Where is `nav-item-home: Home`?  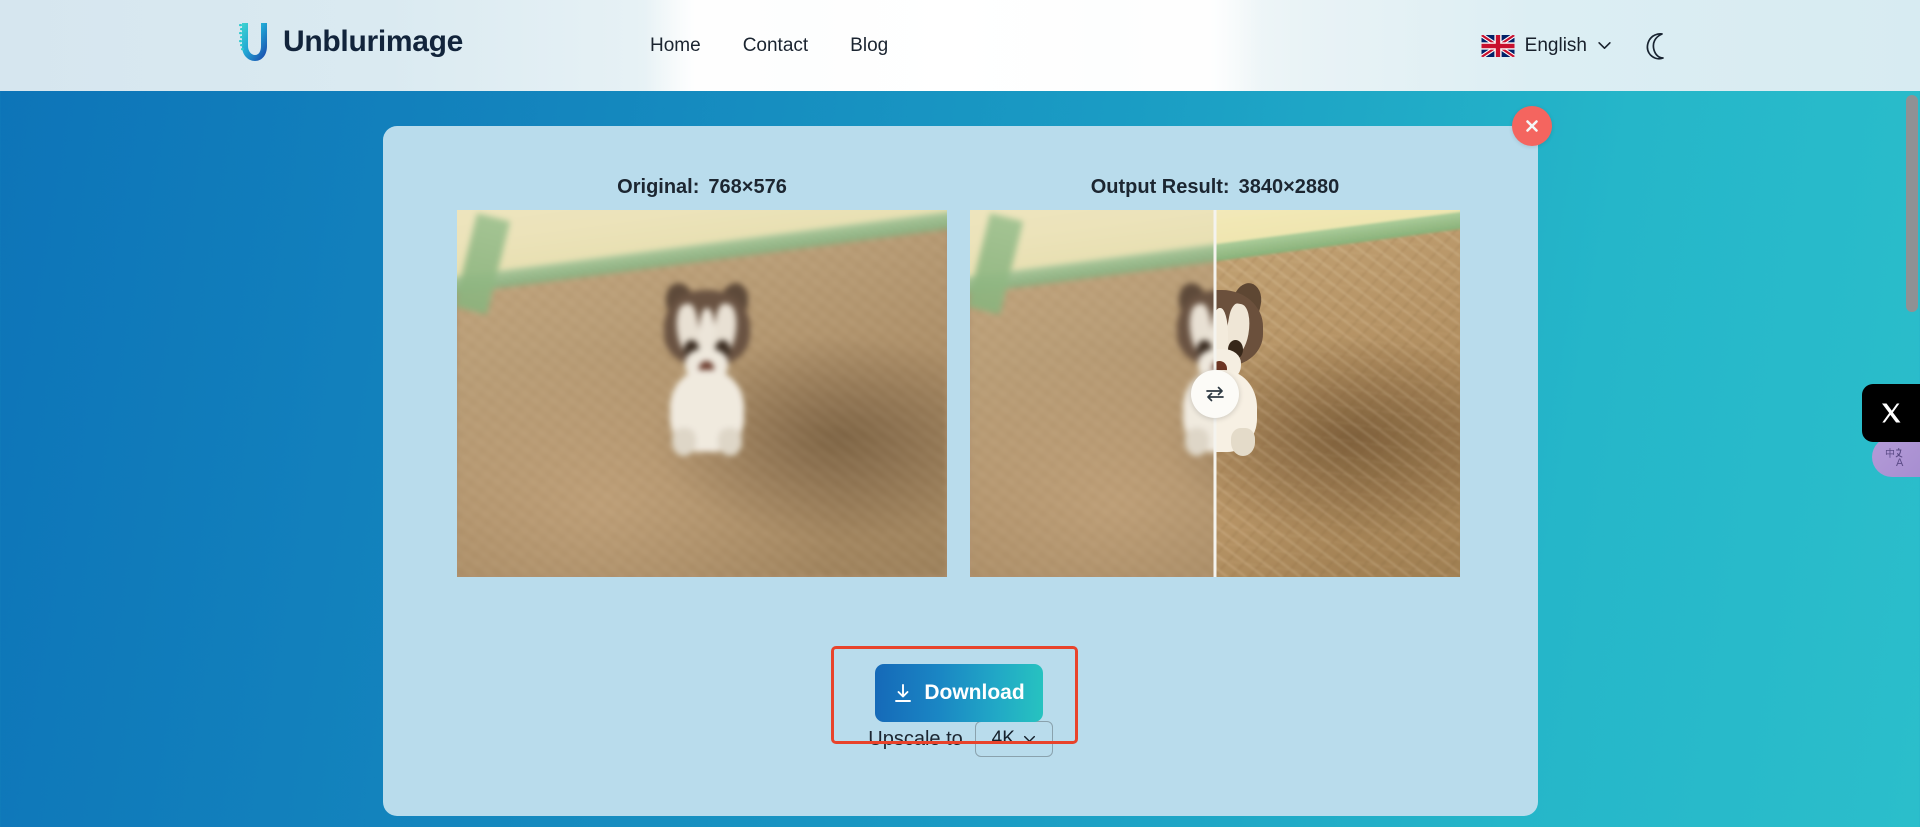 nav-item-home: Home is located at coordinates (675, 46).